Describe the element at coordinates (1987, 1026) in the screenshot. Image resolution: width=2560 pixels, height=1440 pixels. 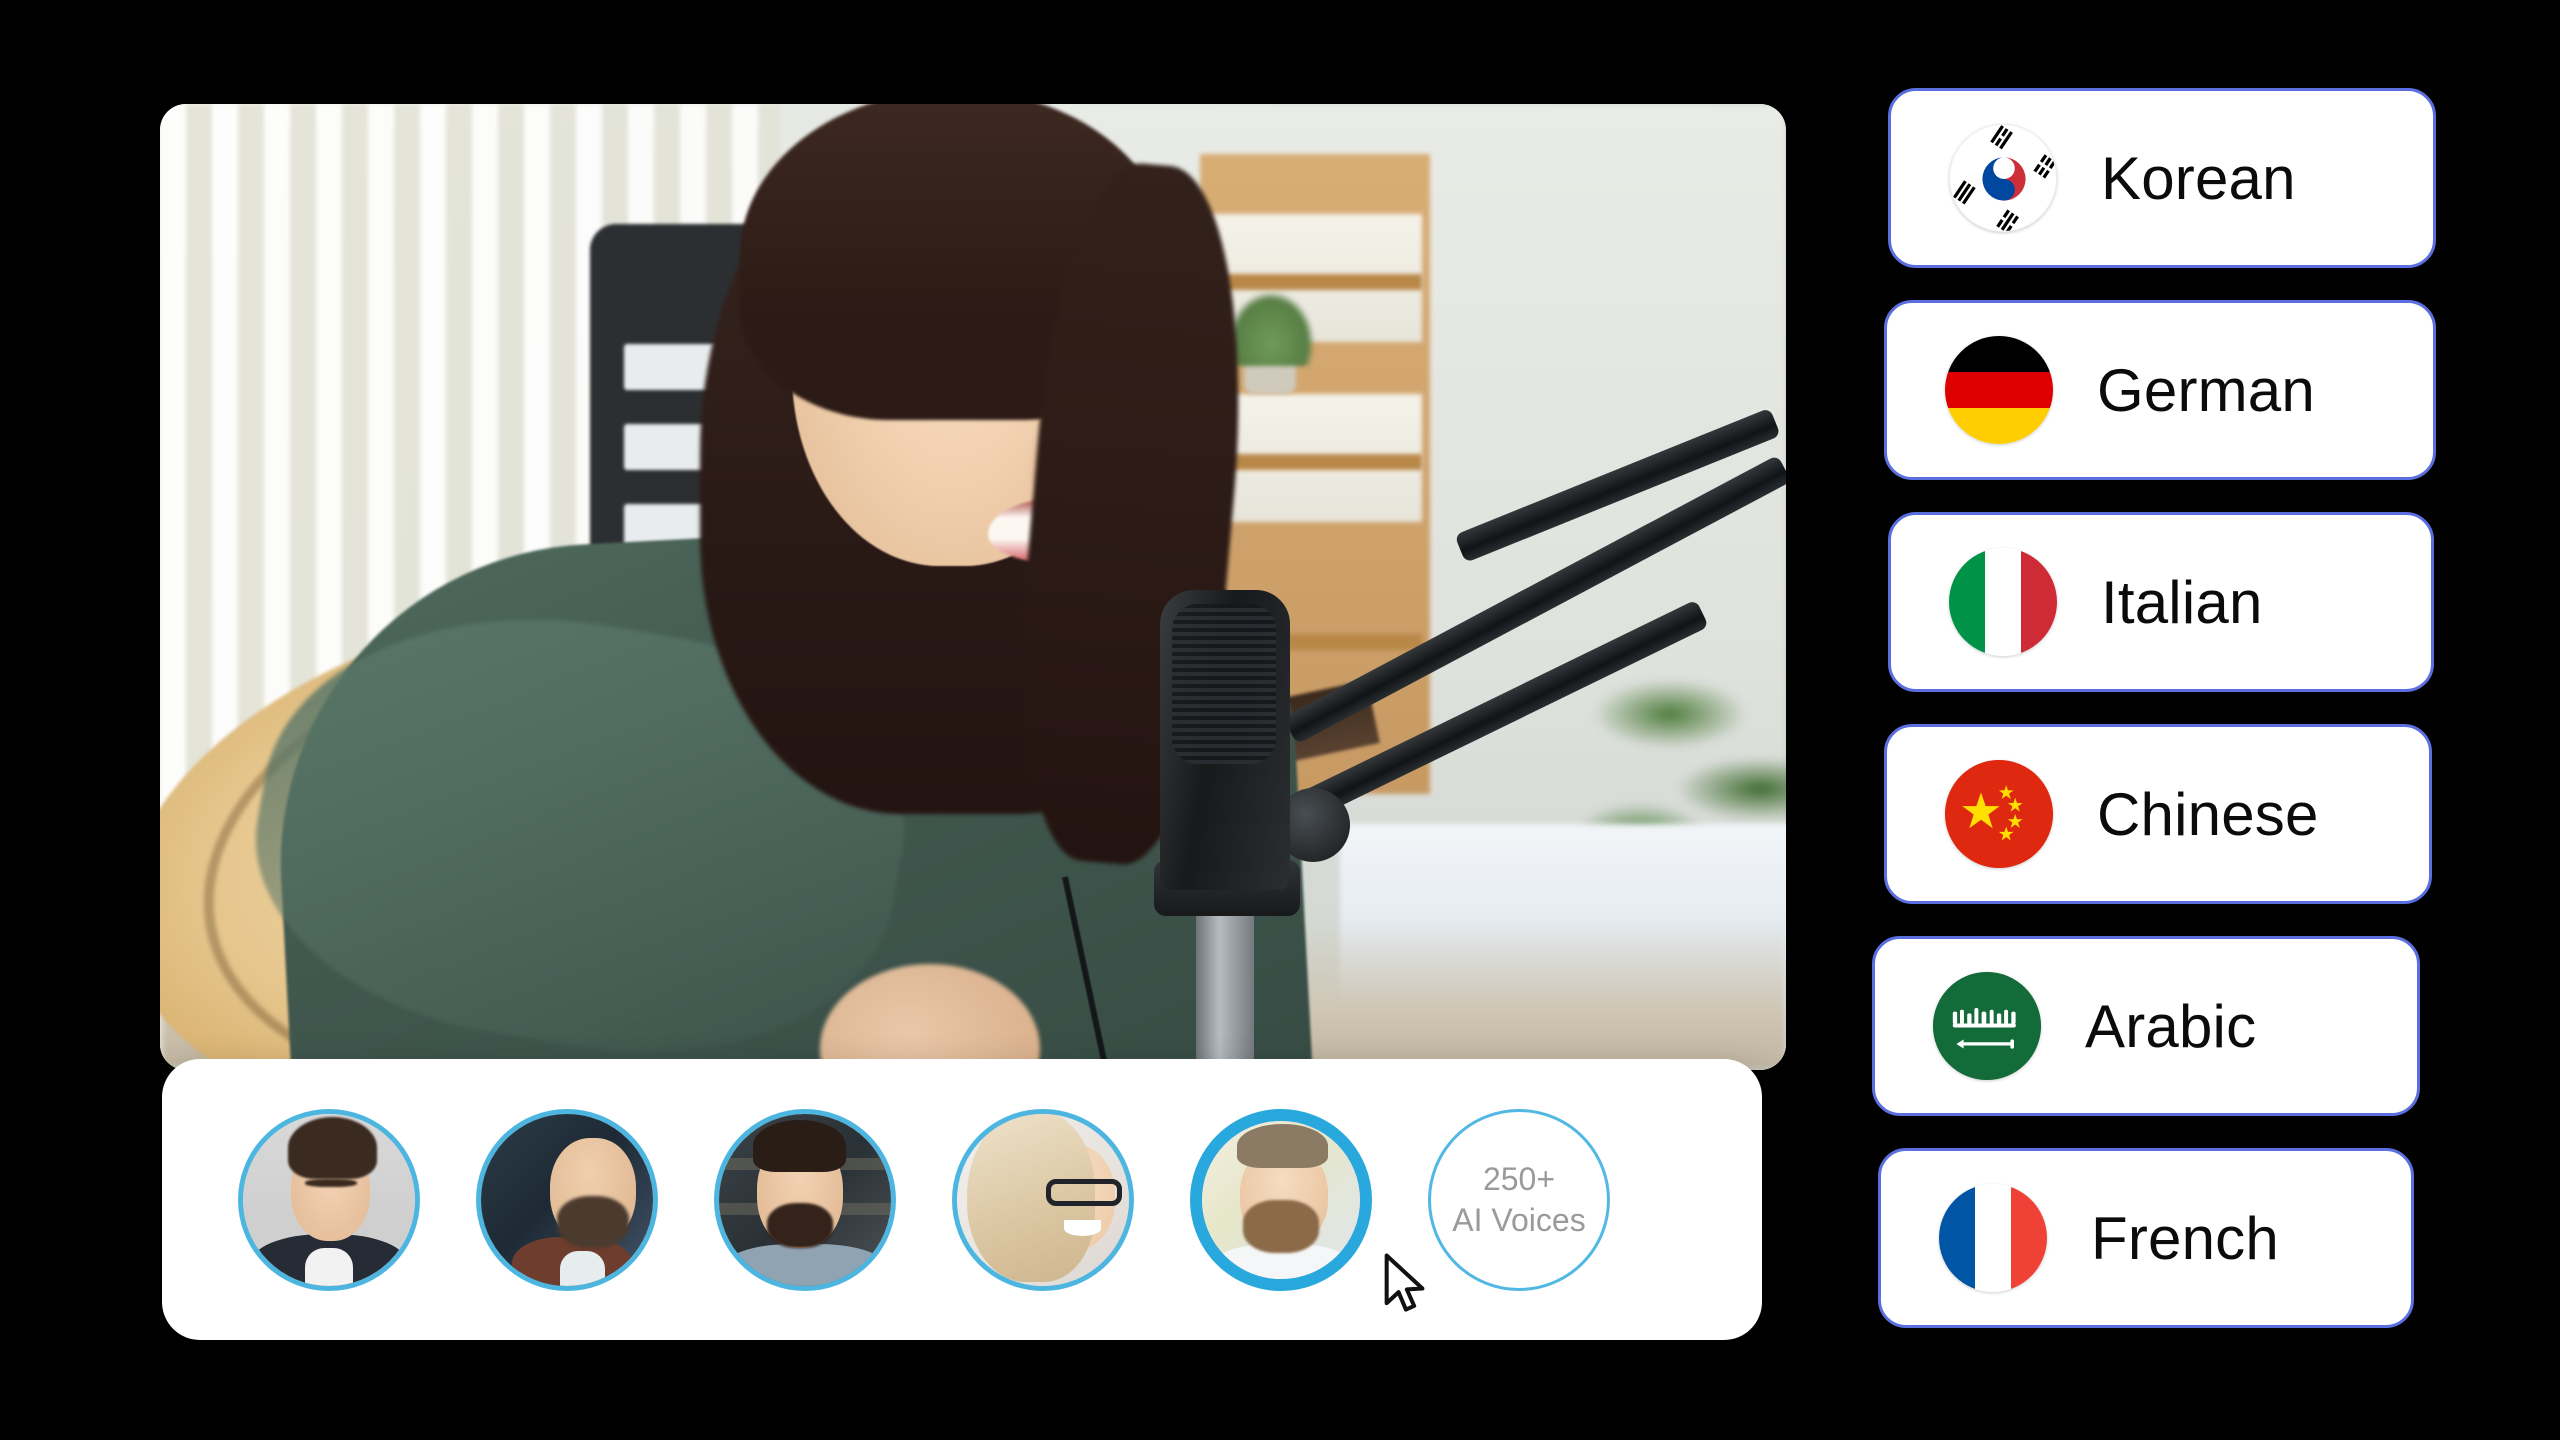
I see `flag-saudi-arabia-icon` at that location.